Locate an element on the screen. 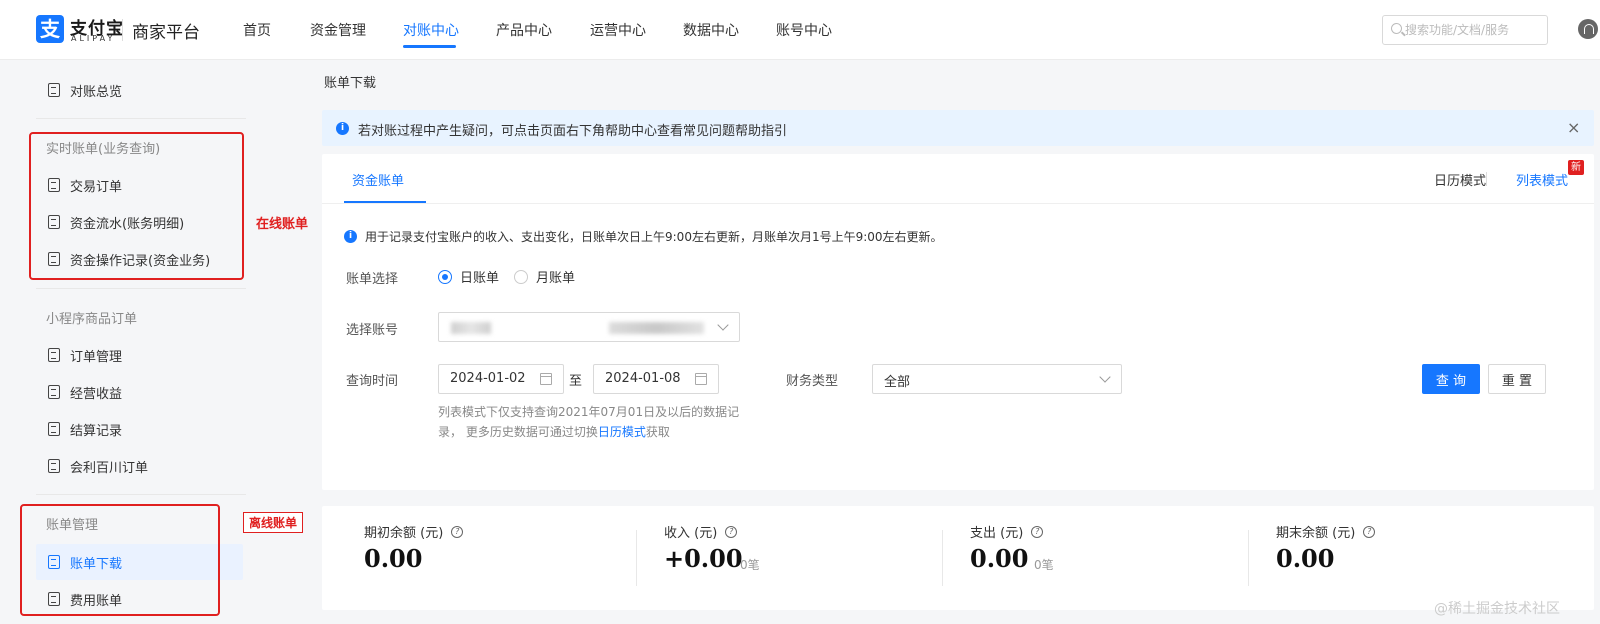 The height and width of the screenshot is (624, 1600). stat-count: 0笔 is located at coordinates (750, 565).